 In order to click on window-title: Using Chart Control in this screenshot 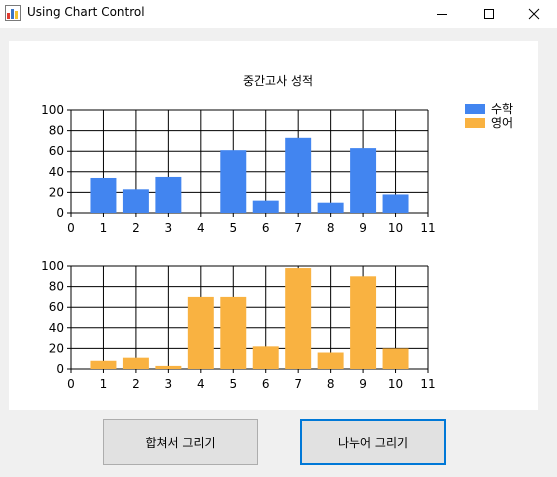, I will do `click(86, 12)`.